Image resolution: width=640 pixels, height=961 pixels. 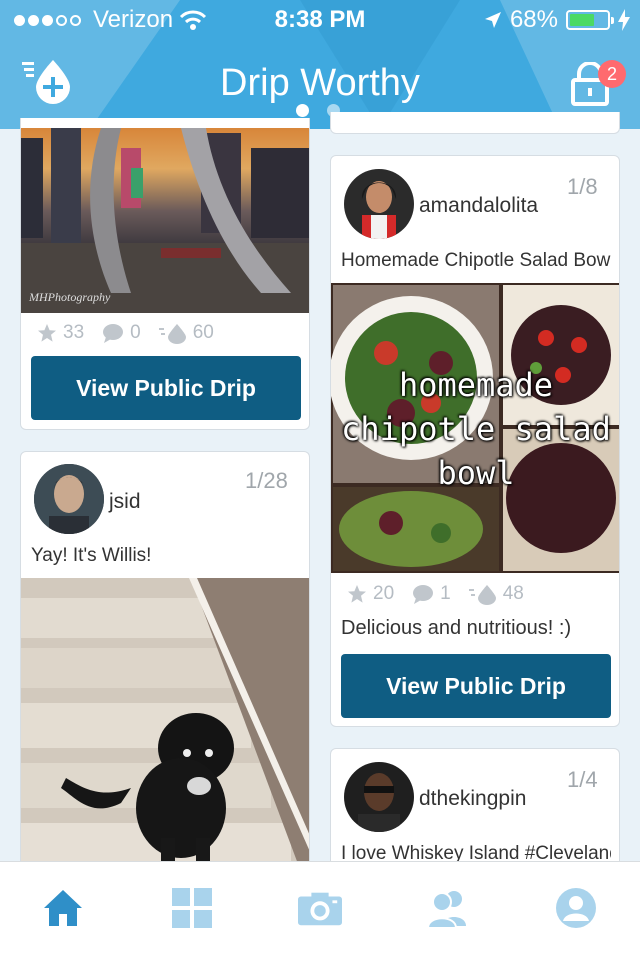 What do you see at coordinates (320, 20) in the screenshot?
I see `status-bar: Verizon 8:38 PM 68%` at bounding box center [320, 20].